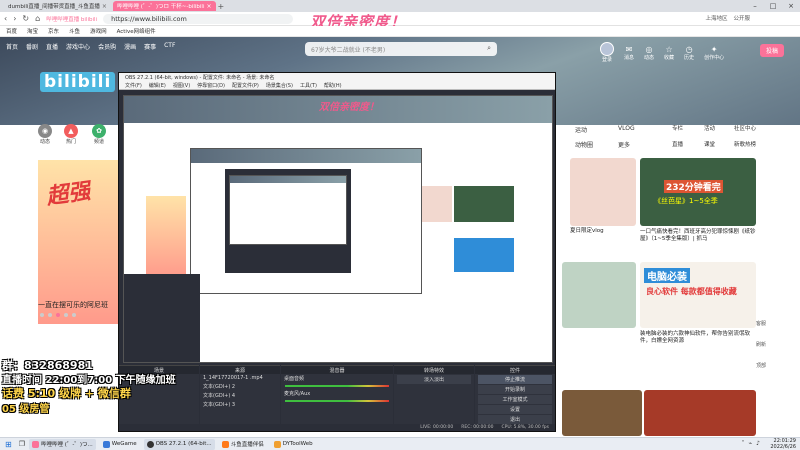 This screenshot has width=800, height=450. What do you see at coordinates (698, 192) in the screenshot?
I see `video-card-thumb: 232分钟看完 《丝芭星》1~5全季` at bounding box center [698, 192].